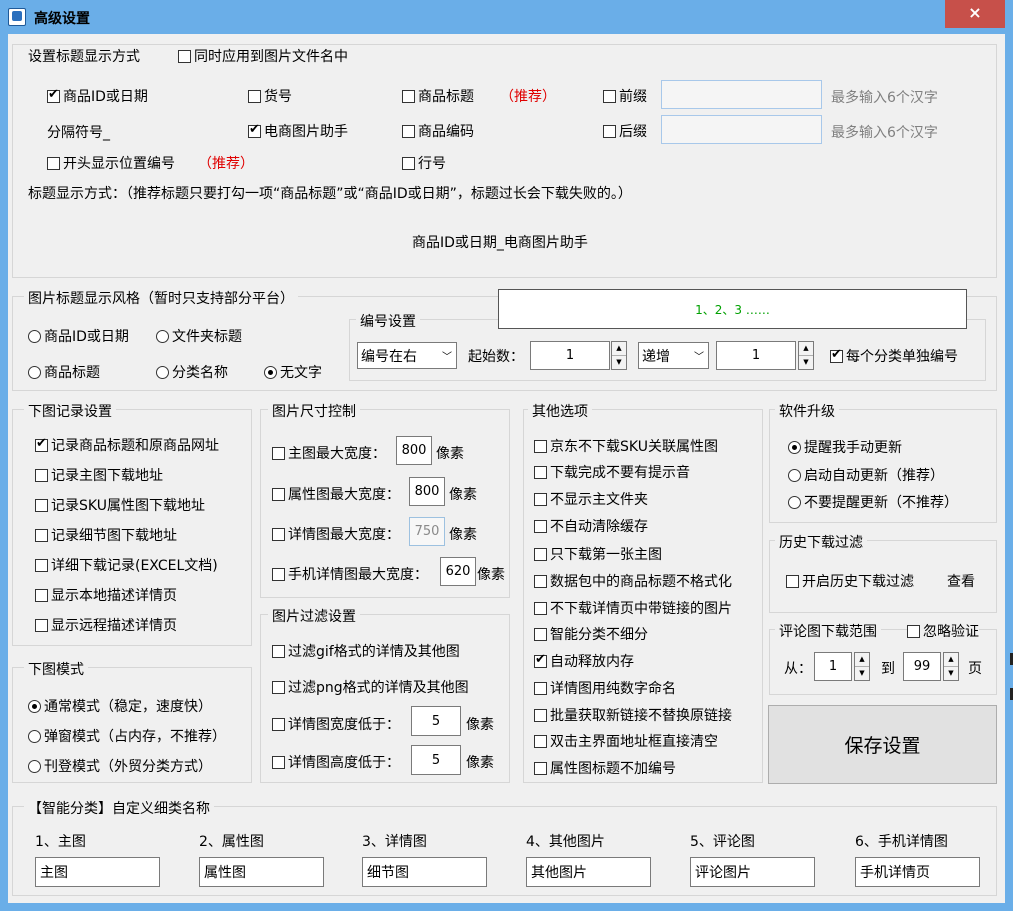  What do you see at coordinates (293, 372) in the screenshot?
I see `style-option-no-text: 无文字` at bounding box center [293, 372].